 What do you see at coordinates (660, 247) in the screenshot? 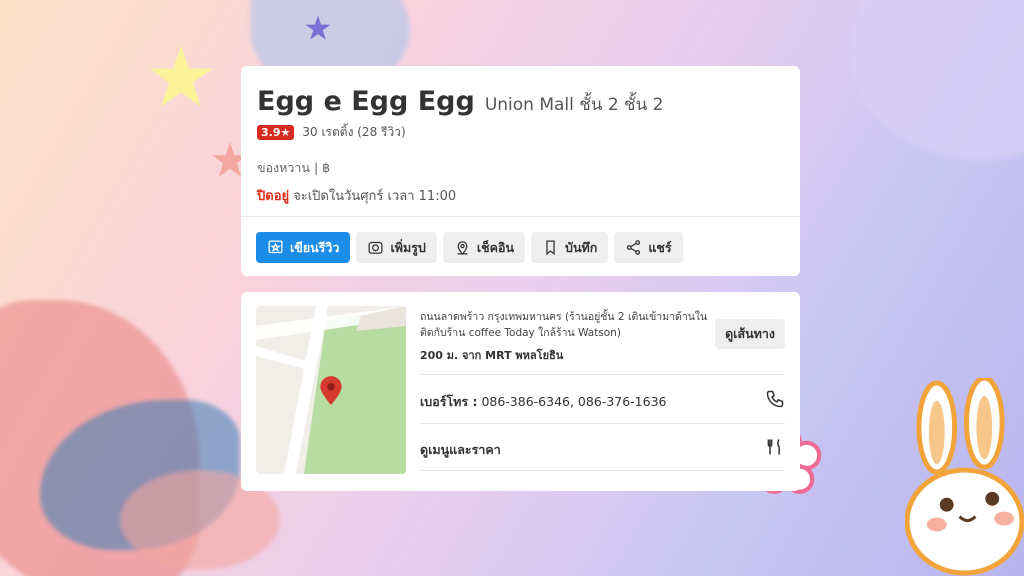
I see `share-label: แชร์` at bounding box center [660, 247].